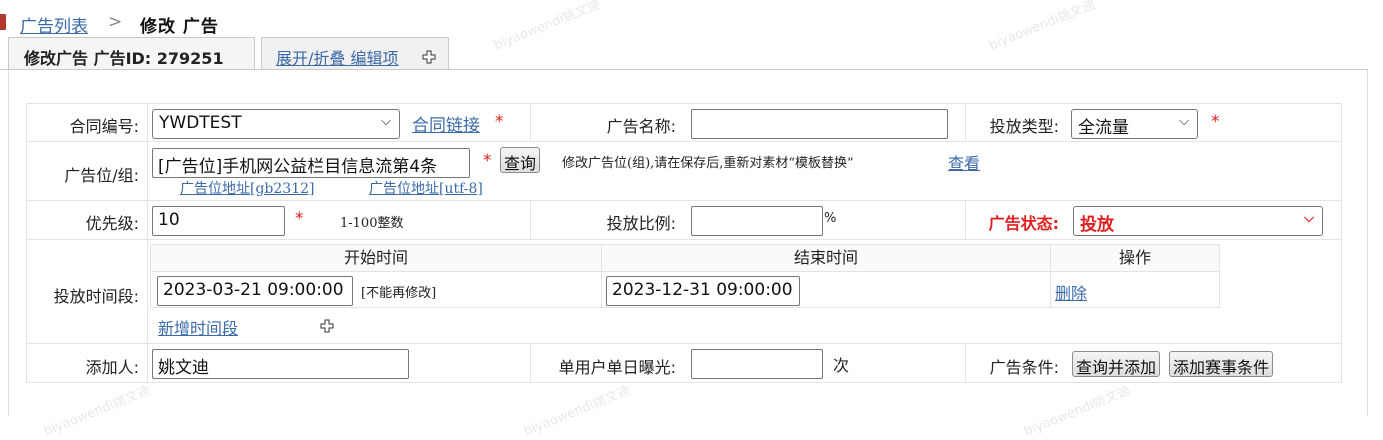 The image size is (1383, 440). I want to click on ad-name-input, so click(819, 124).